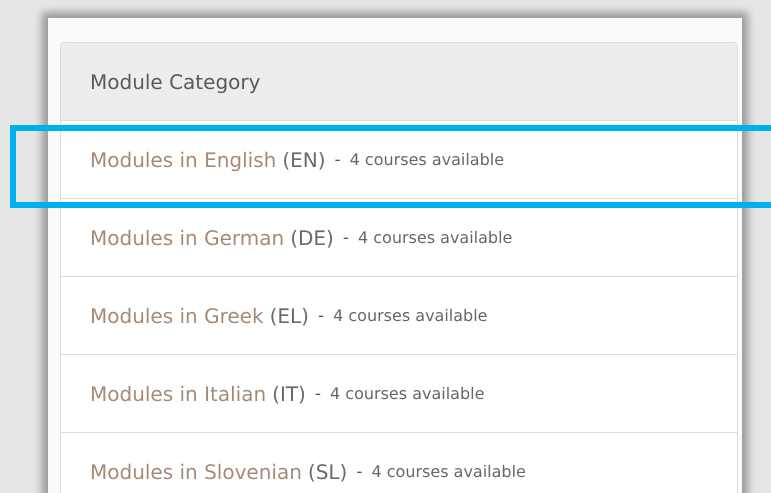 This screenshot has height=493, width=771. Describe the element at coordinates (312, 238) in the screenshot. I see `language-code: (DE)` at that location.